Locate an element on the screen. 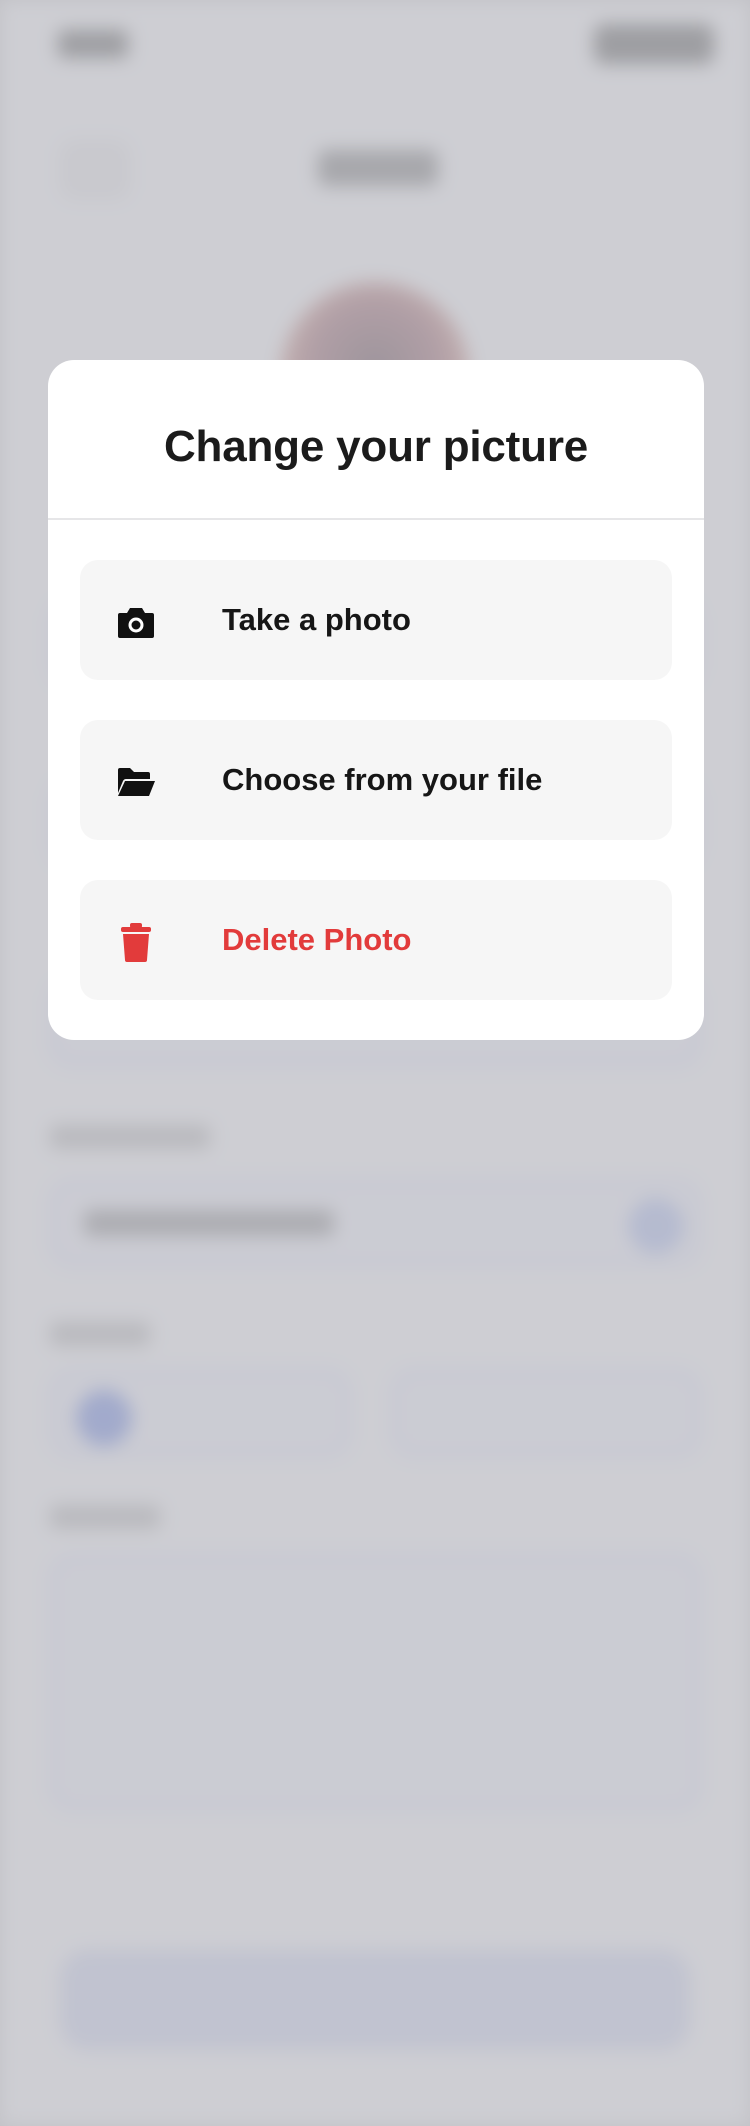 Image resolution: width=750 pixels, height=2126 pixels. delete-photo-label: Delete Photo is located at coordinates (317, 939).